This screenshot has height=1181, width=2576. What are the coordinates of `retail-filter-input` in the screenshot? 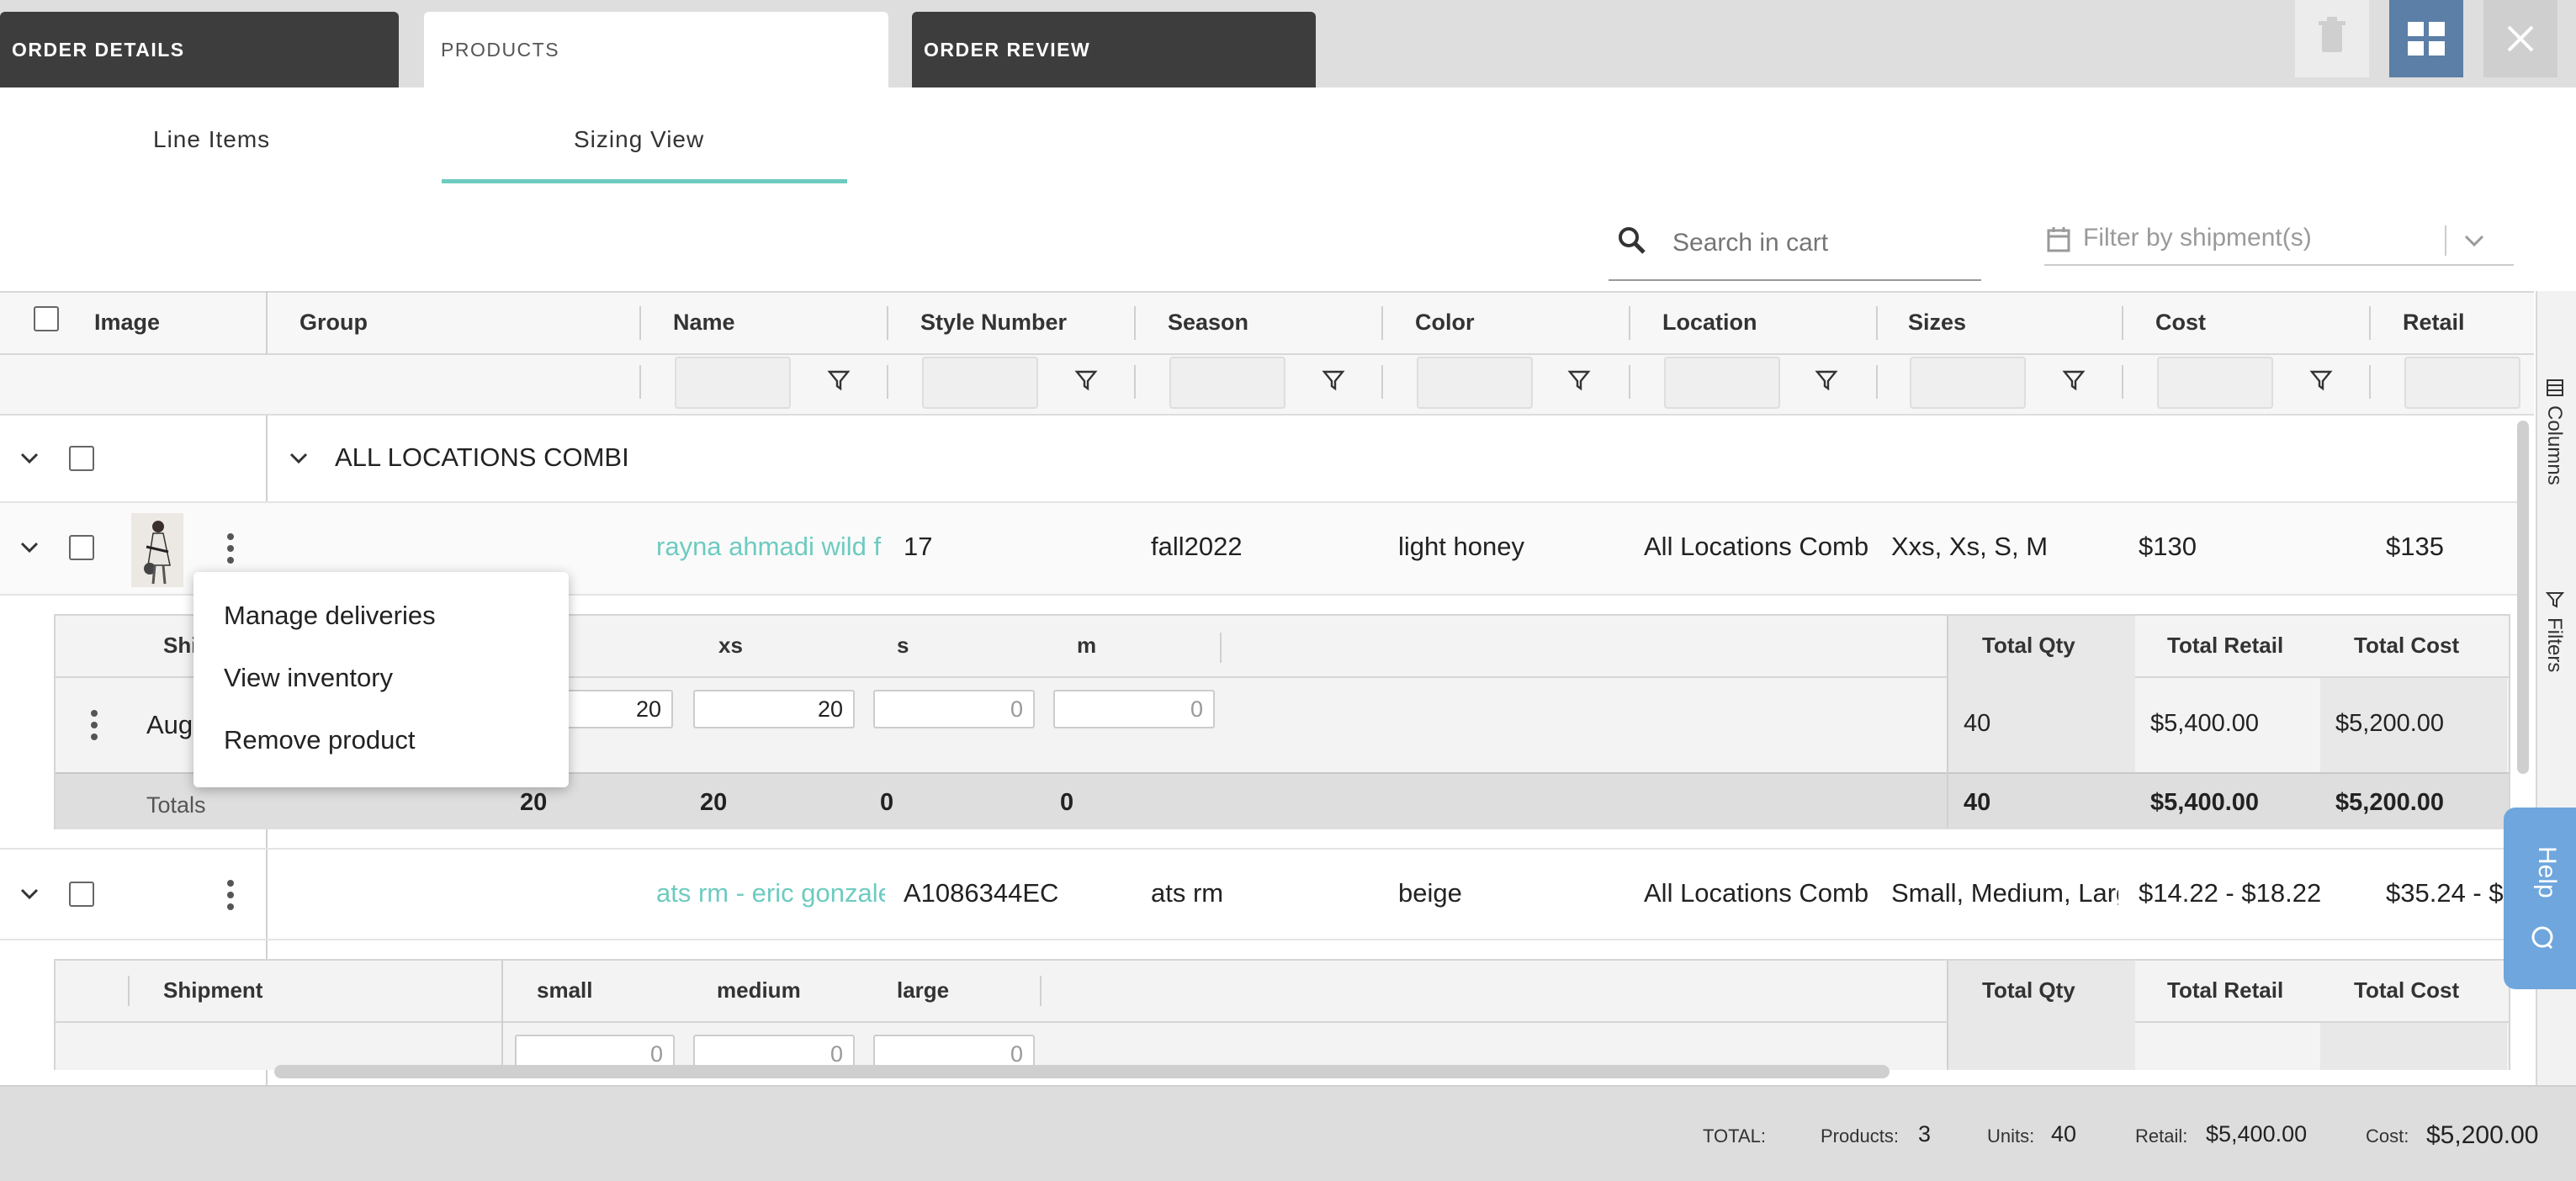 It's located at (2462, 383).